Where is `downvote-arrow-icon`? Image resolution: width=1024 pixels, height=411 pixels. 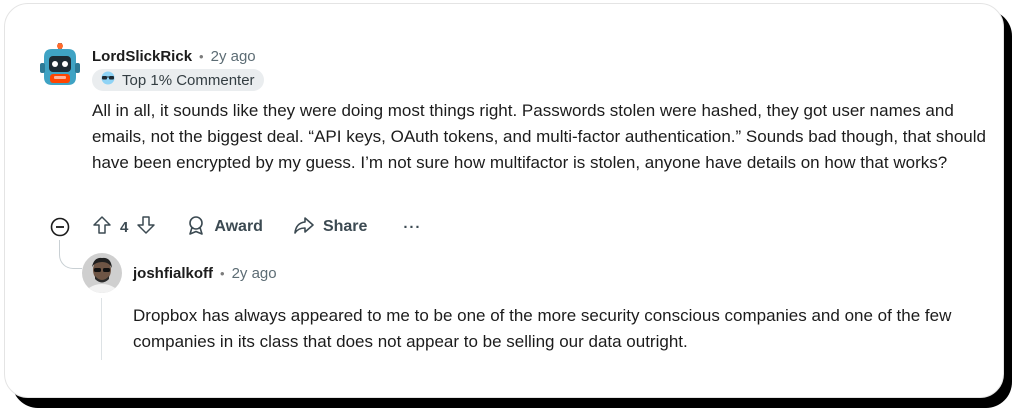
downvote-arrow-icon is located at coordinates (146, 227).